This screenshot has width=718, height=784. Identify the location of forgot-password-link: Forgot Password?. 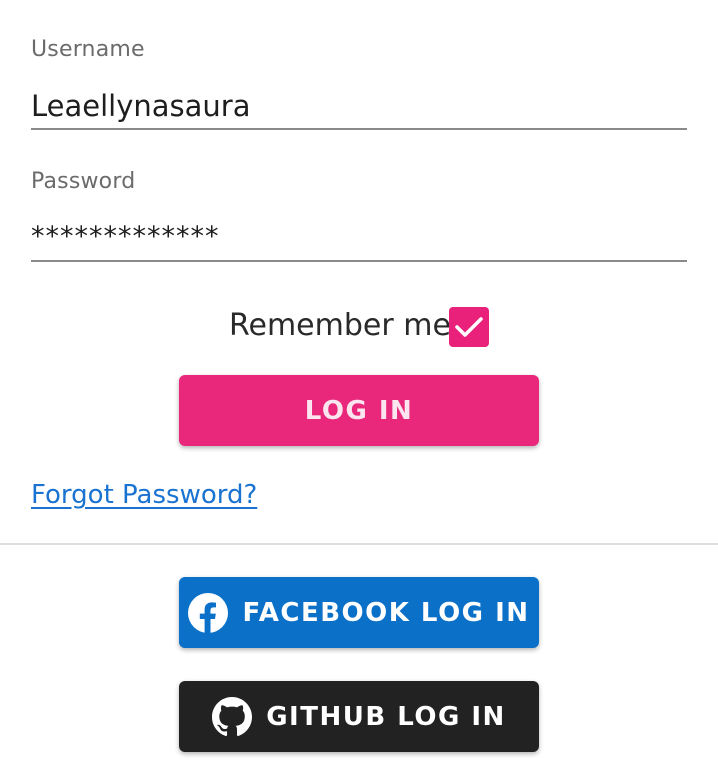
(144, 495).